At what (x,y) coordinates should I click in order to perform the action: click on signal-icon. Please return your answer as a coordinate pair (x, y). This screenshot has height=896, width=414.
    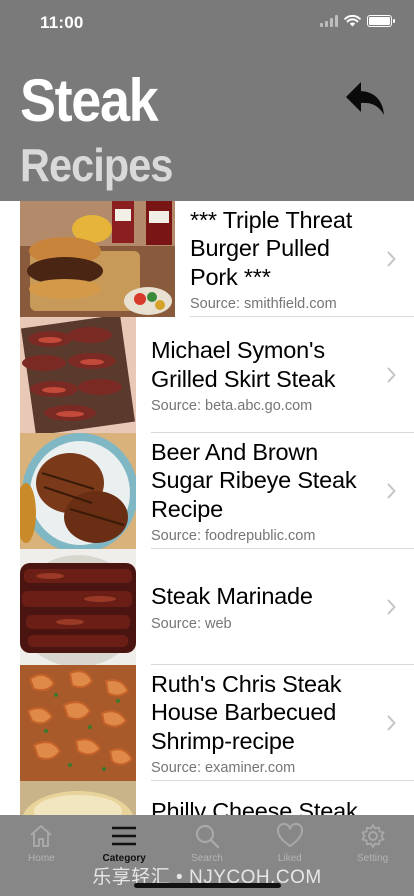
    Looking at the image, I should click on (329, 20).